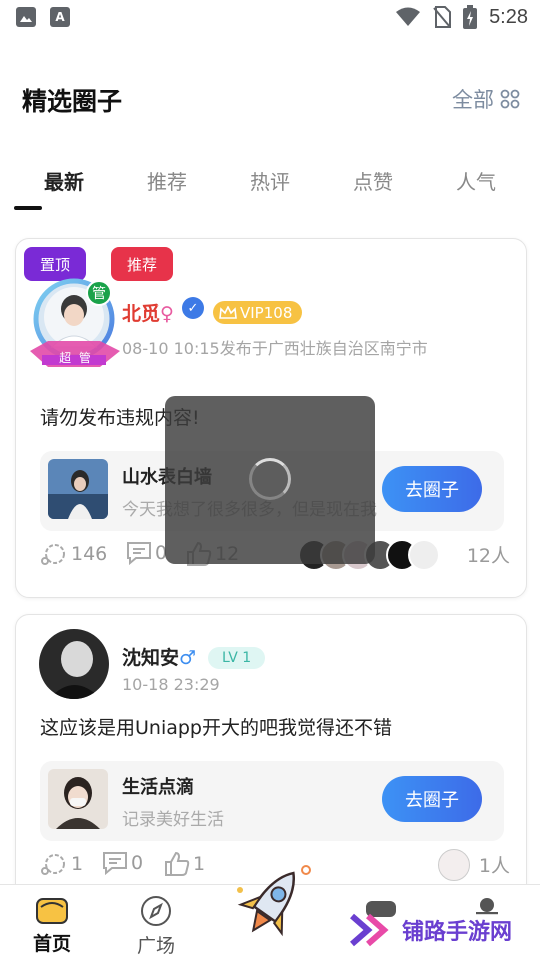 The image size is (540, 960). I want to click on level-badge: LV 1, so click(237, 658).